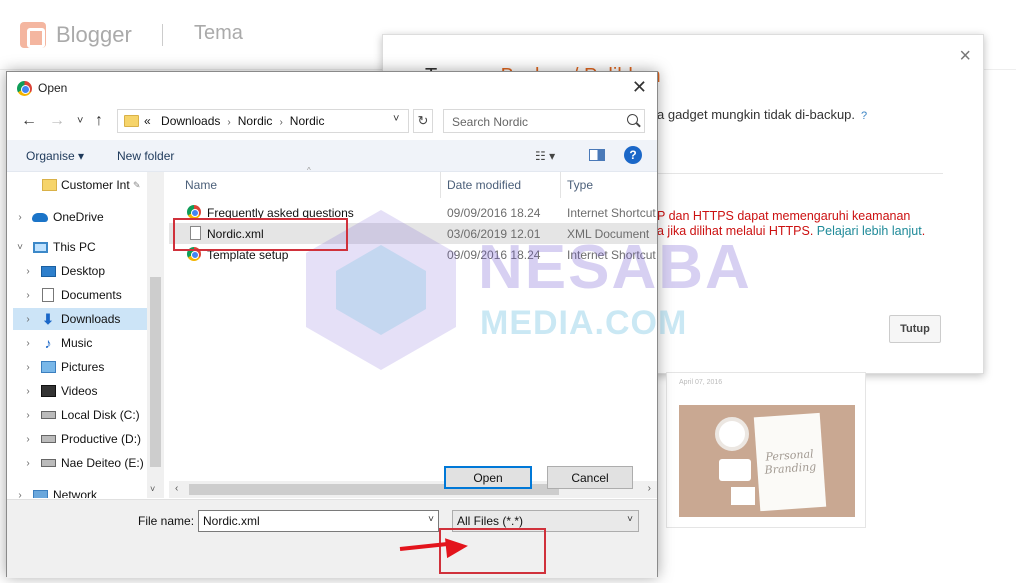 Image resolution: width=1016 pixels, height=583 pixels. Describe the element at coordinates (488, 477) in the screenshot. I see `open-button: Open` at that location.